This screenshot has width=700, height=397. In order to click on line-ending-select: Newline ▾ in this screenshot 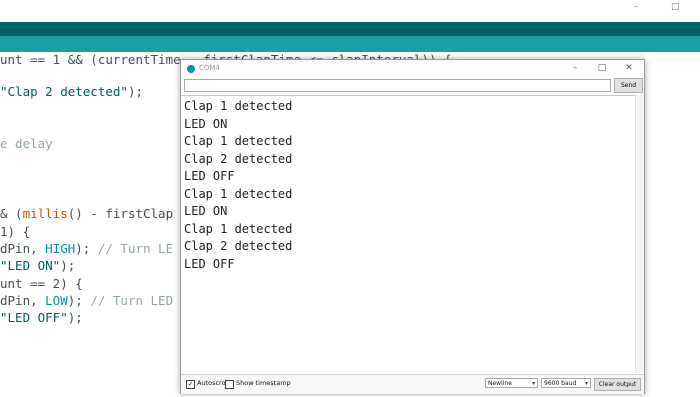, I will do `click(511, 383)`.